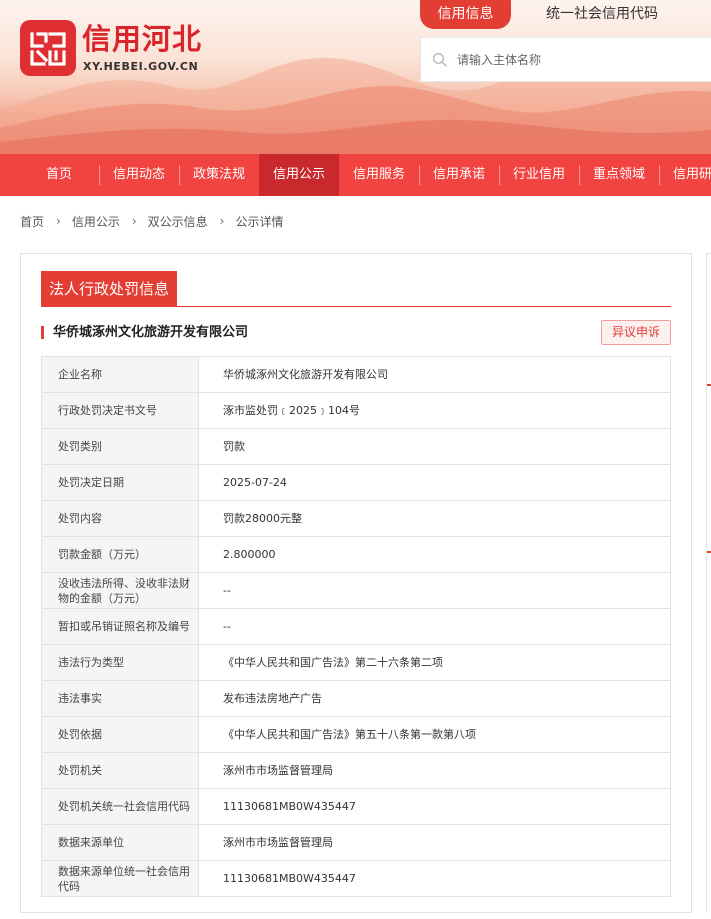 The height and width of the screenshot is (919, 711). Describe the element at coordinates (120, 518) in the screenshot. I see `row-label: 处罚内容` at that location.